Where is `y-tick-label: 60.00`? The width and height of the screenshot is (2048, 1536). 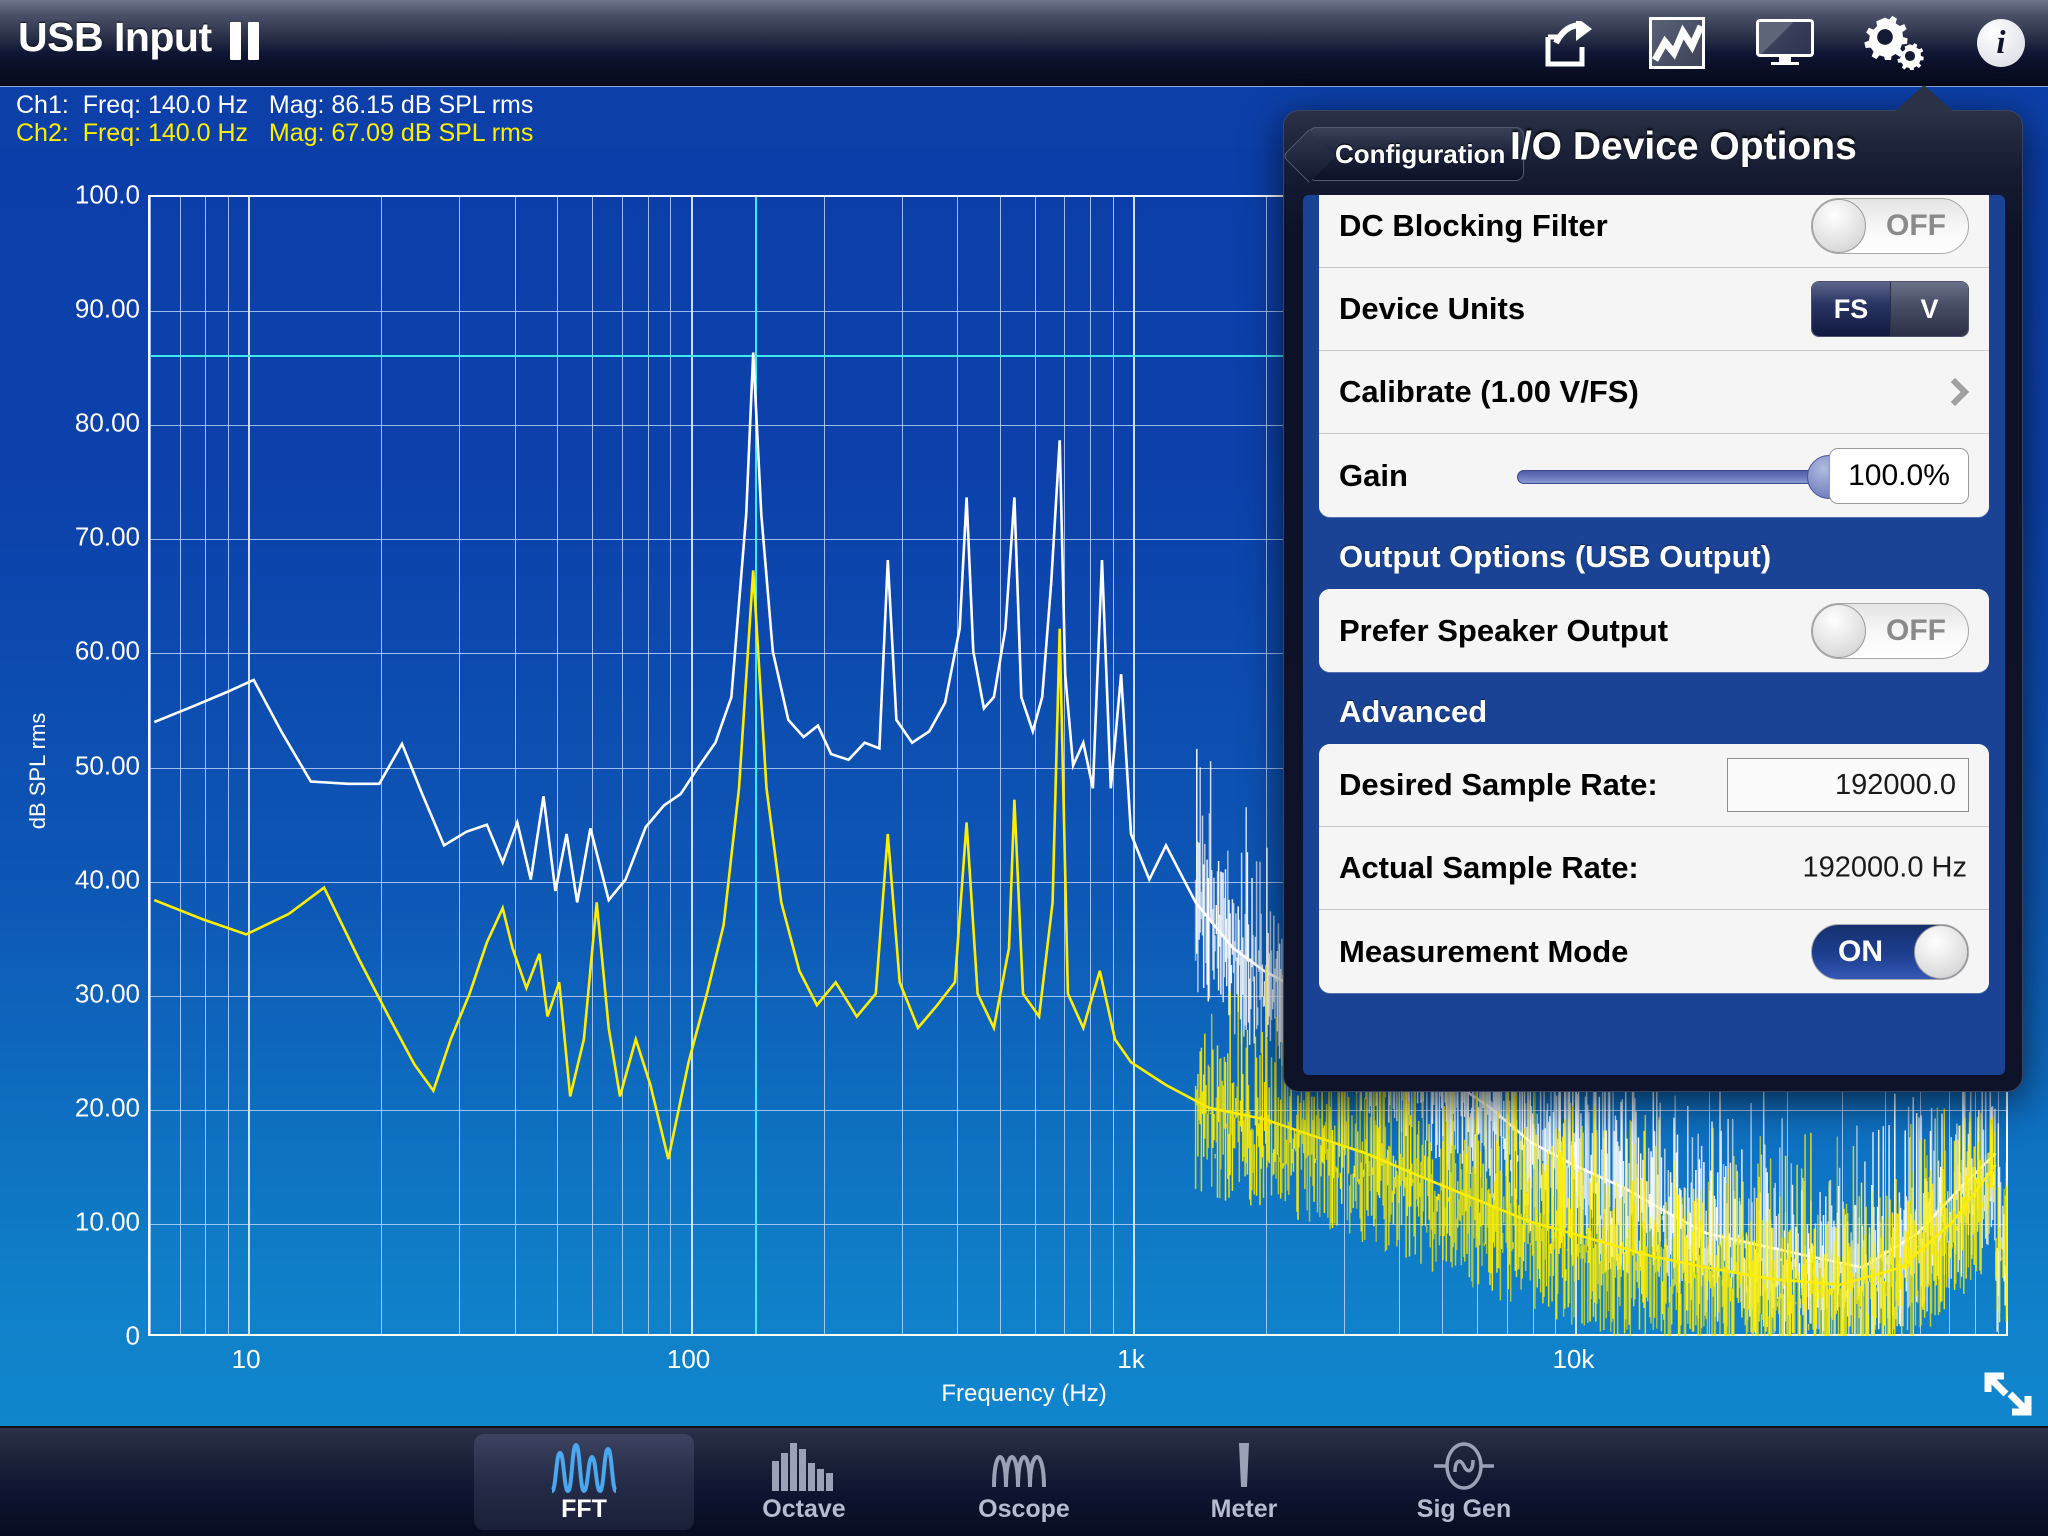 y-tick-label: 60.00 is located at coordinates (107, 650).